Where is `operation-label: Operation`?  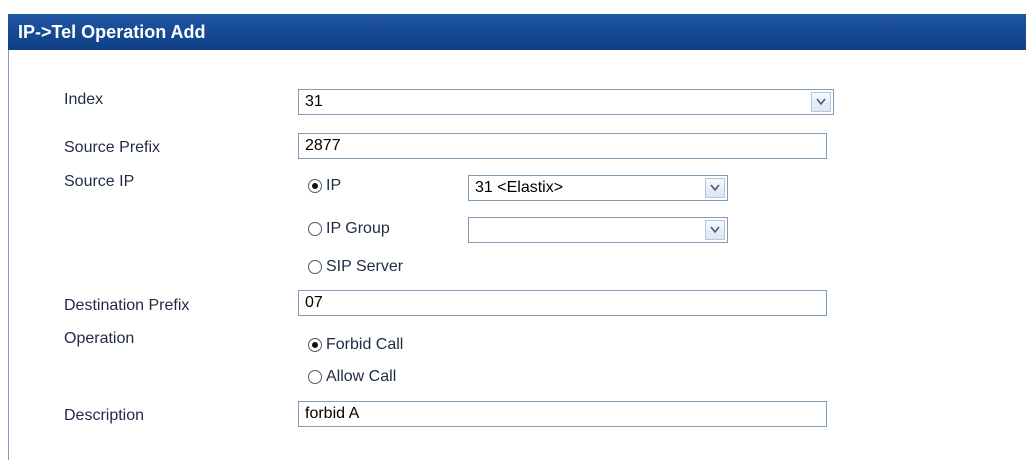 operation-label: Operation is located at coordinates (99, 338).